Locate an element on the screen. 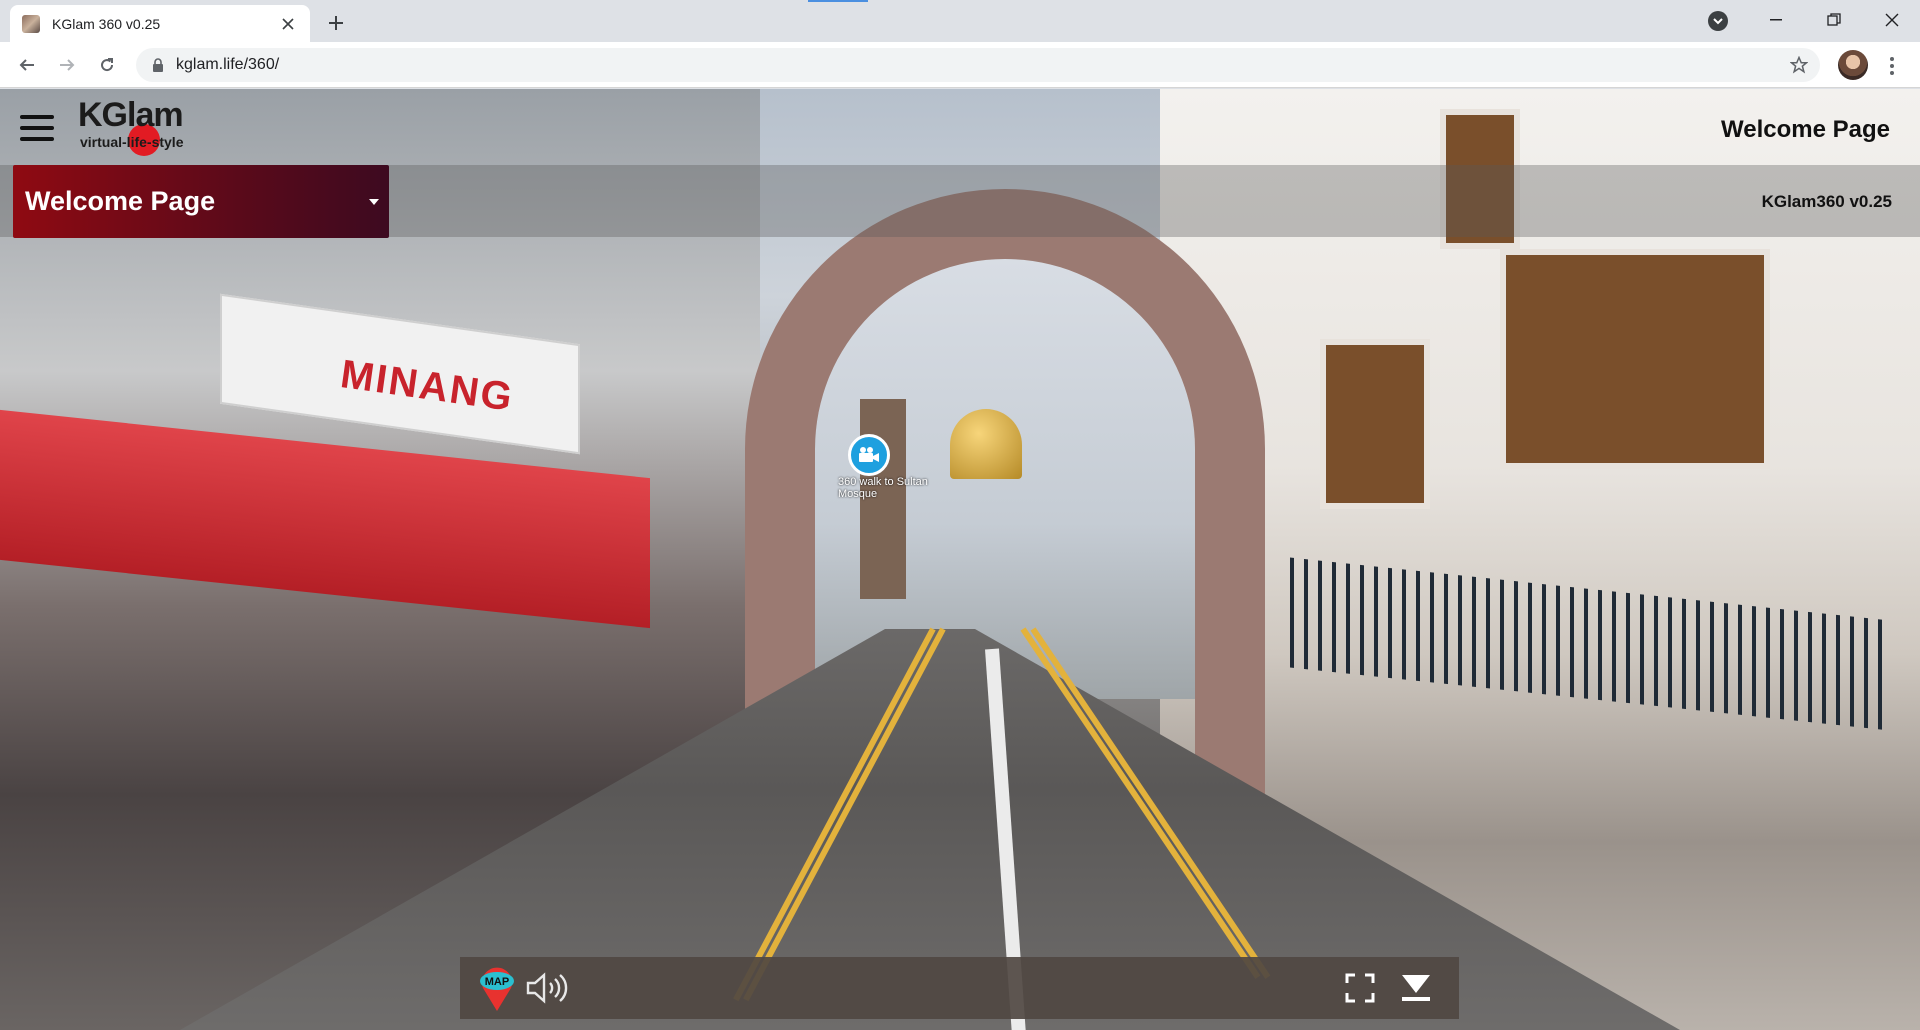 This screenshot has width=1920, height=1030. video-camera-icon is located at coordinates (869, 454).